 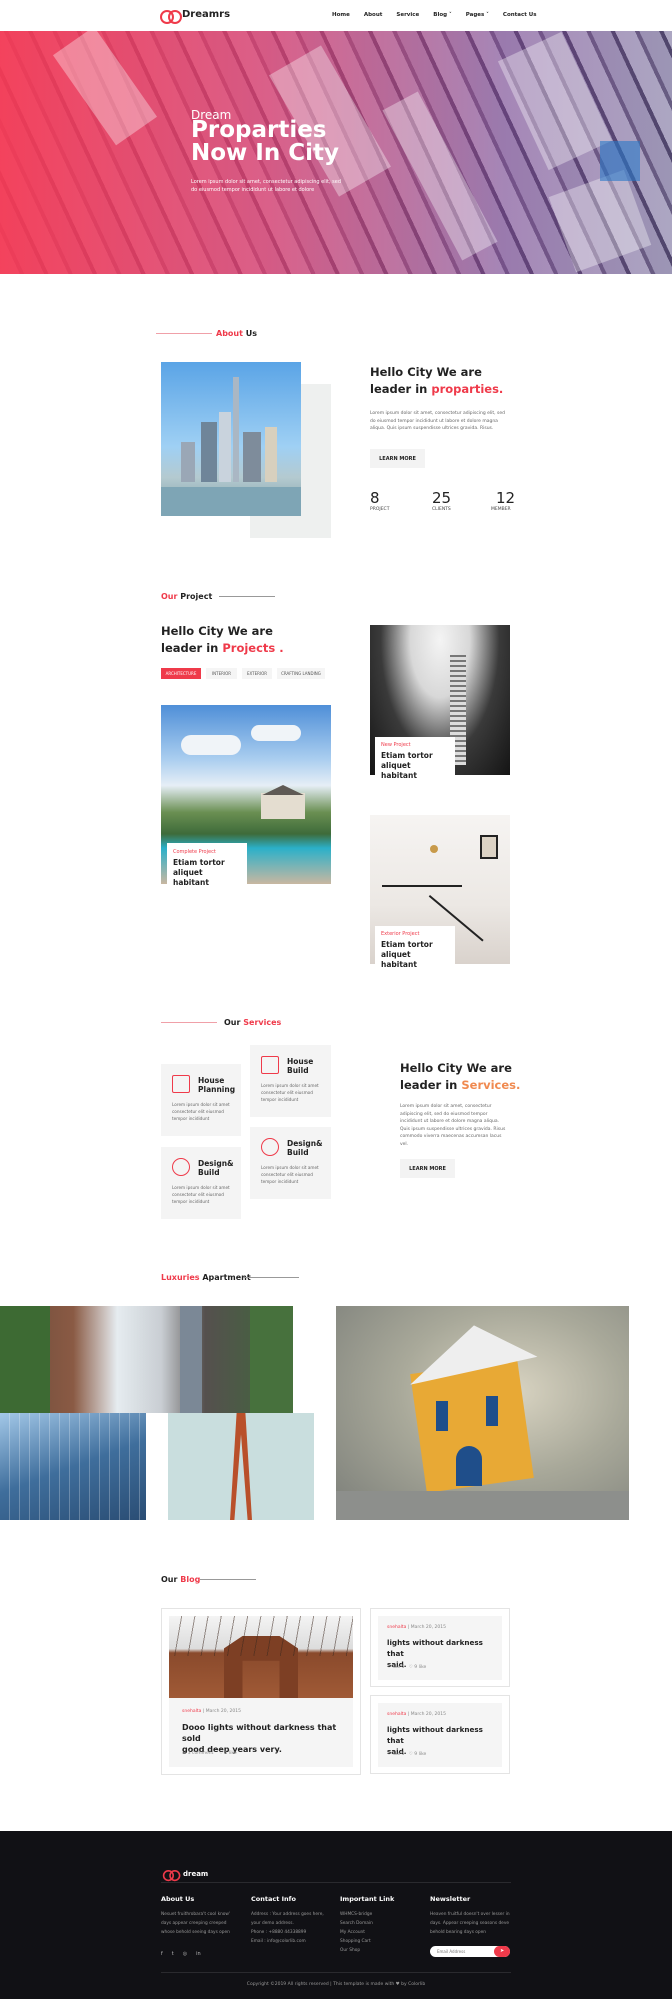 I want to click on stat-clients-value: 25, so click(x=442, y=498).